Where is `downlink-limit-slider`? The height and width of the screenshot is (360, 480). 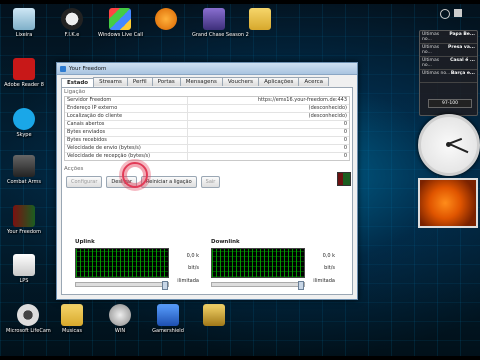
downlink-limit-slider is located at coordinates (258, 285).